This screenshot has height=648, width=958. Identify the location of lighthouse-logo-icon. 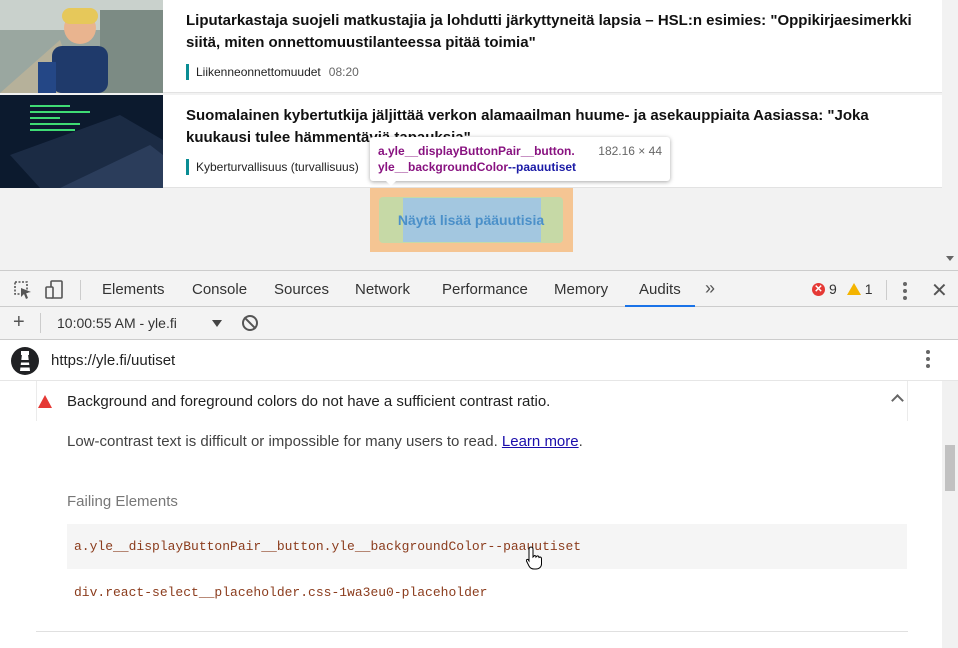
(25, 361).